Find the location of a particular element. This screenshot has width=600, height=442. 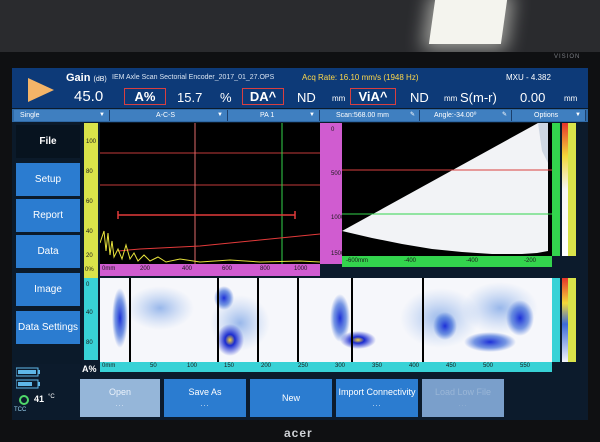

cscan-amplitude-label: A% is located at coordinates (89, 369).